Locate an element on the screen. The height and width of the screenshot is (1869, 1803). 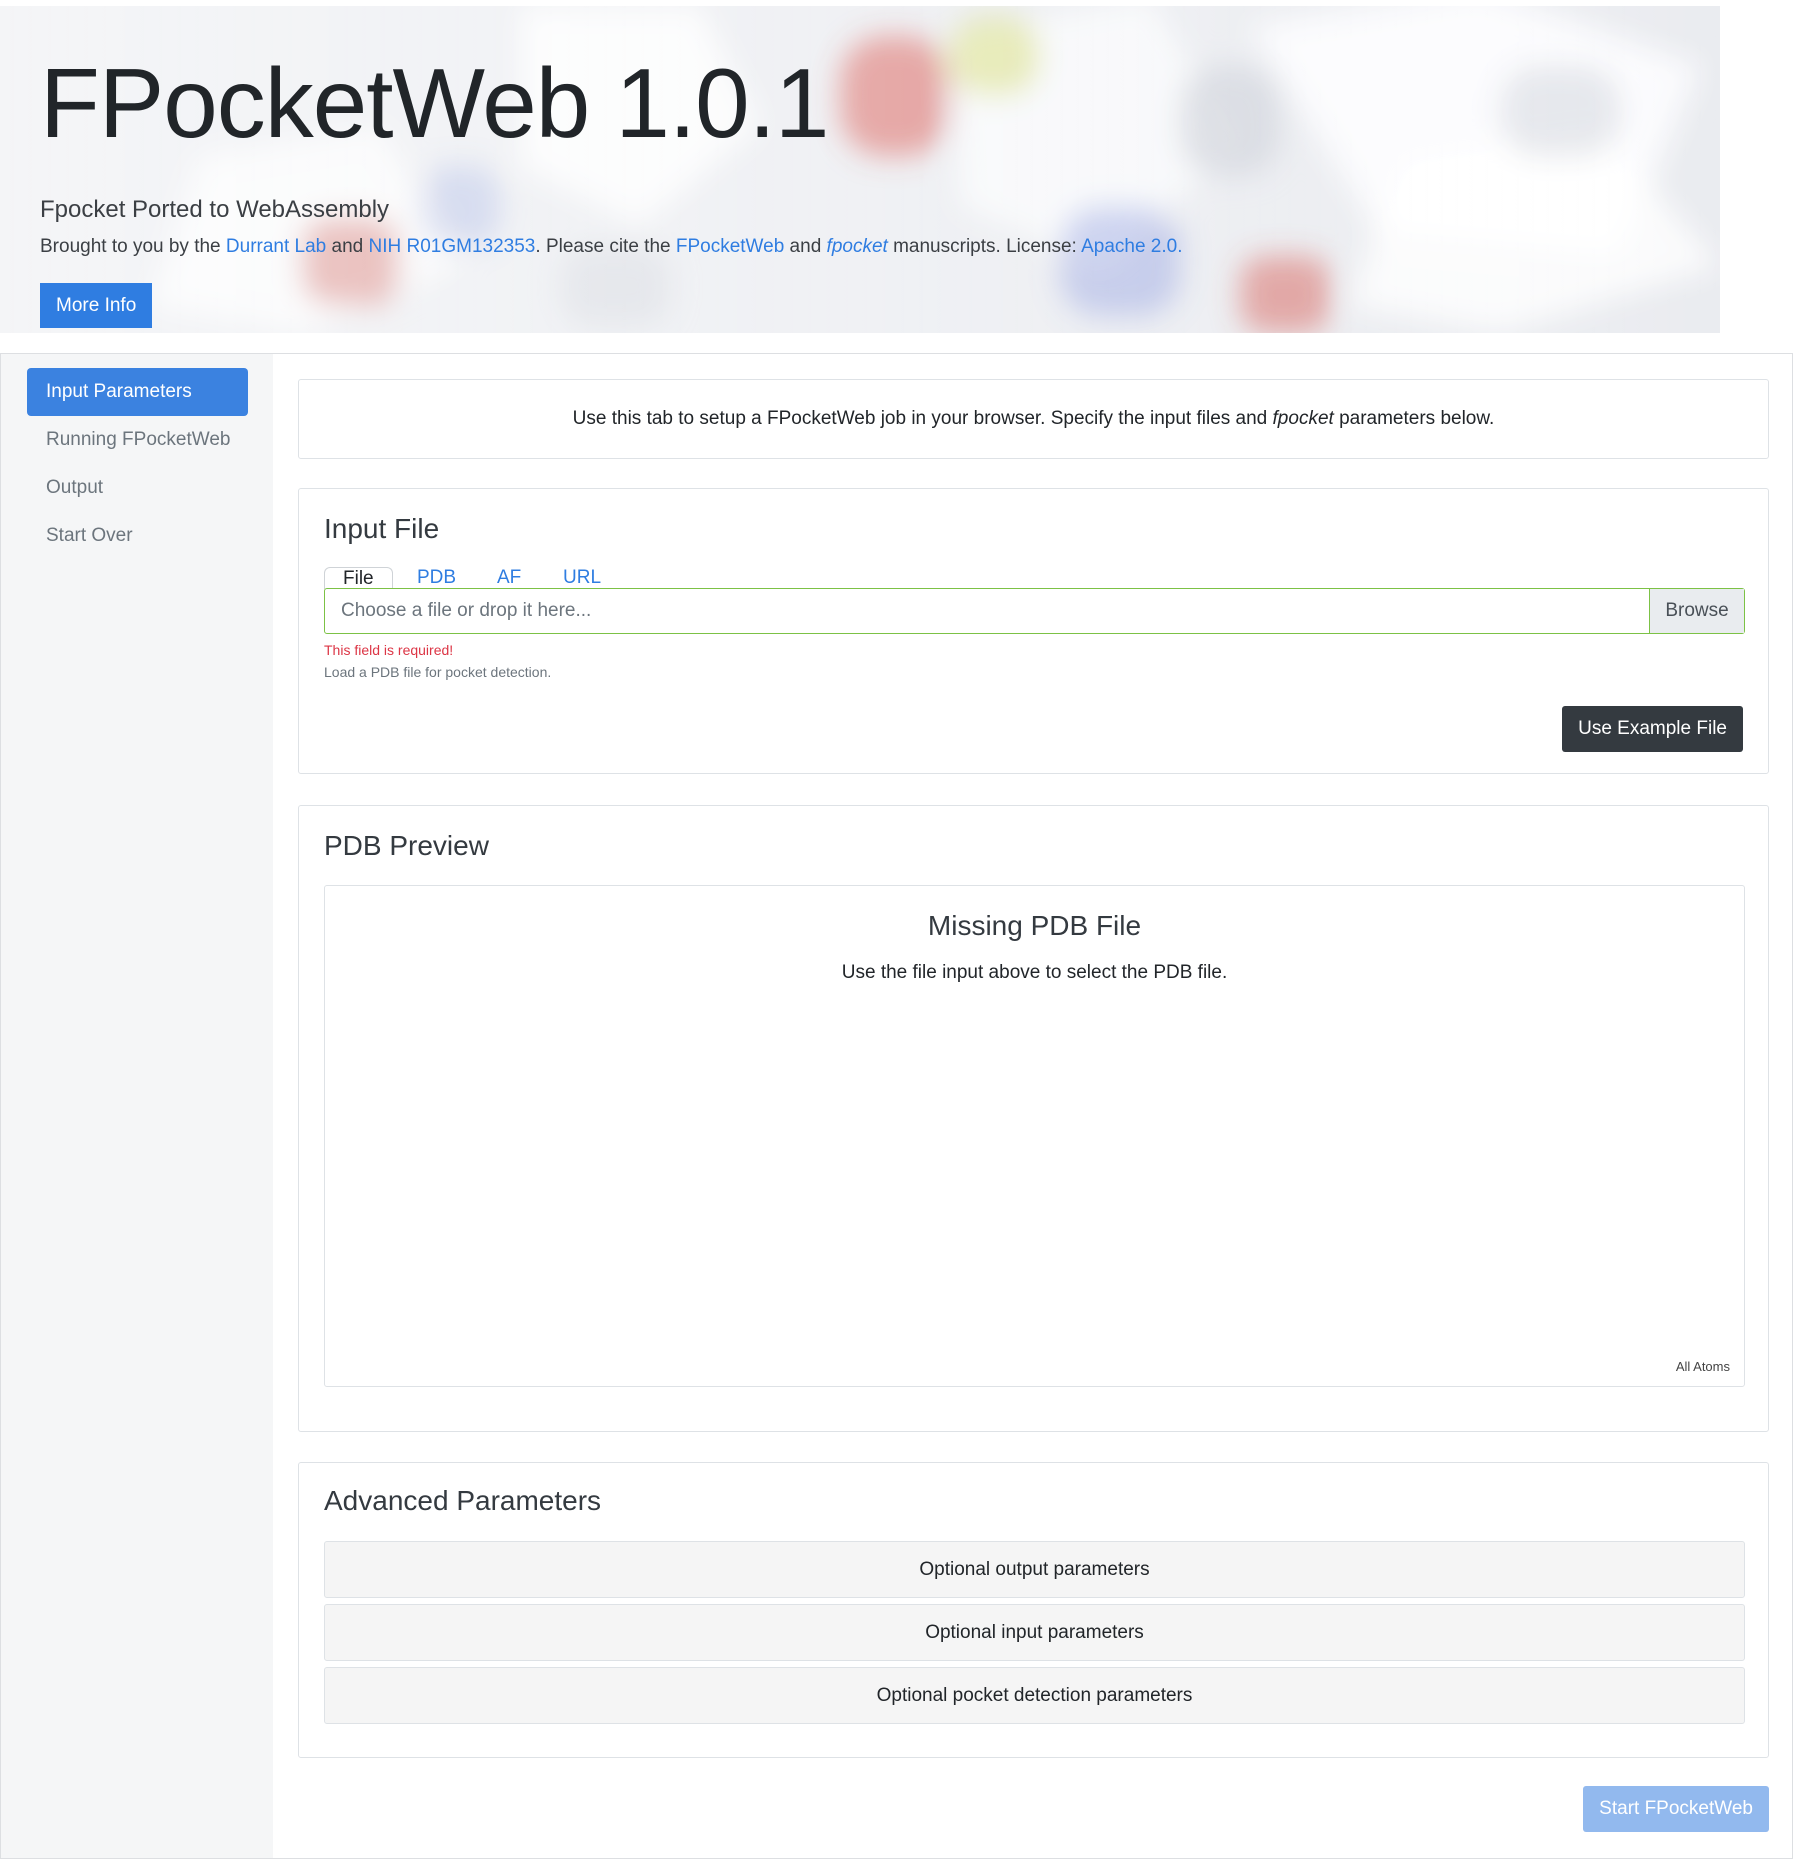
advanced-parameters-title: Advanced Parameters is located at coordinates (463, 1500).